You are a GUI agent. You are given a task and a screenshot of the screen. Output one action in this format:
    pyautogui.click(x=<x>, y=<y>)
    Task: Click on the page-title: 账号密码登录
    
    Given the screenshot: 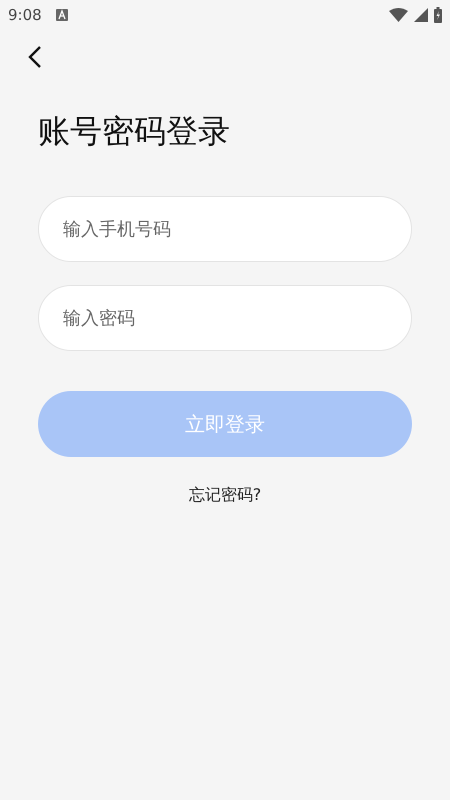 What is the action you would take?
    pyautogui.click(x=134, y=131)
    